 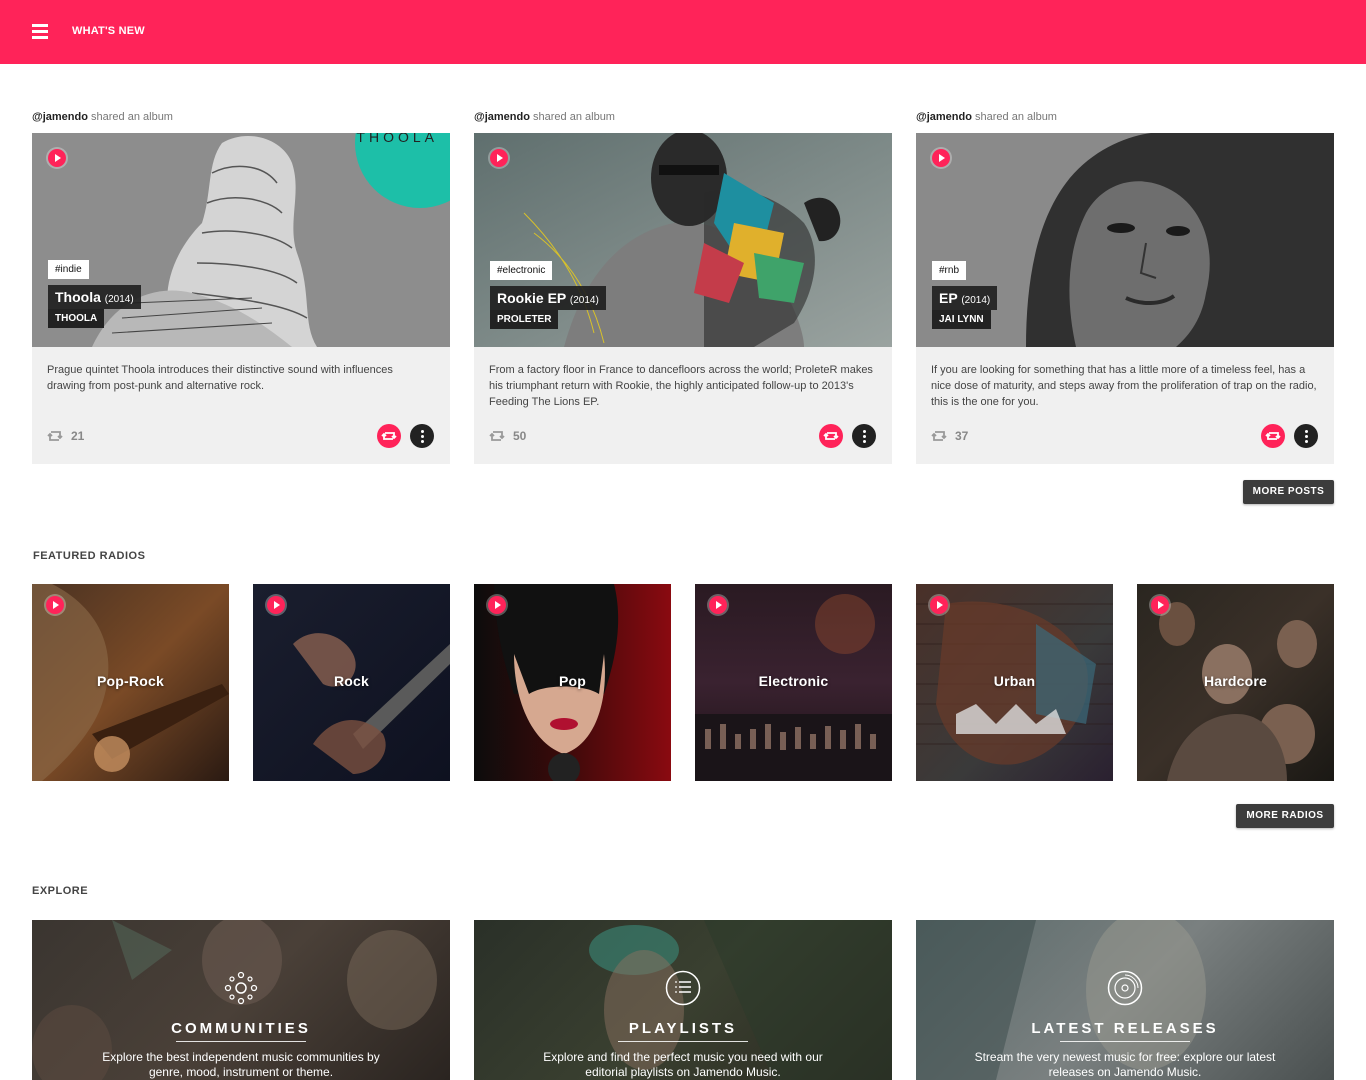 I want to click on artist-name: THOOLA, so click(x=76, y=318).